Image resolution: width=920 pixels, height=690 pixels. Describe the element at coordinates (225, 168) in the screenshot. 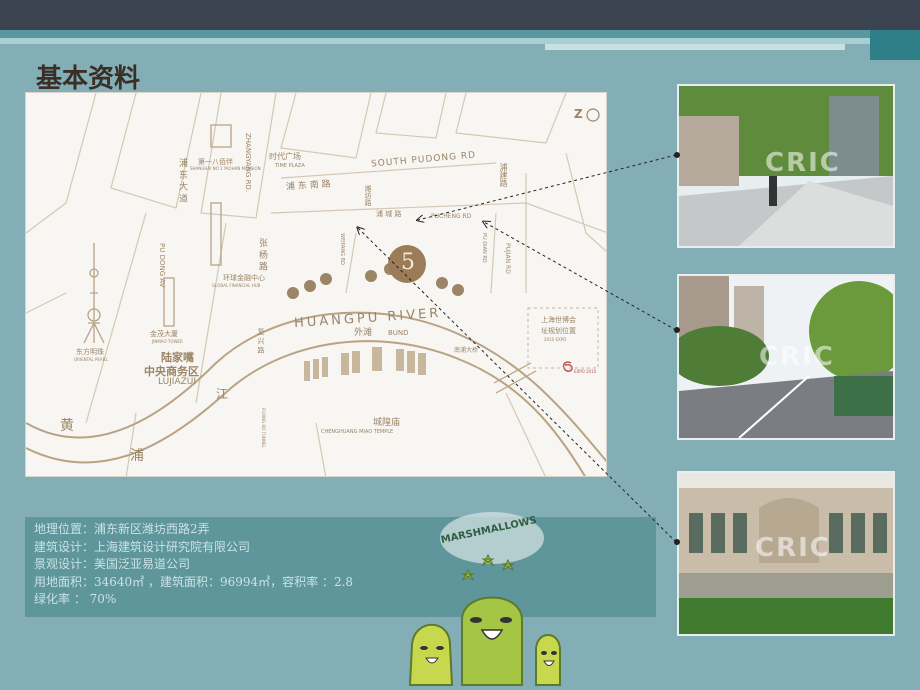

I see `map-label: SHANGHAI NO.1 YAOHAN MANSION` at that location.